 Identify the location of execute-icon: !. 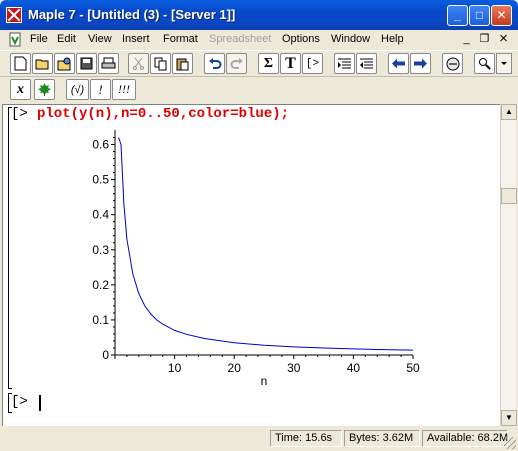
(100, 89).